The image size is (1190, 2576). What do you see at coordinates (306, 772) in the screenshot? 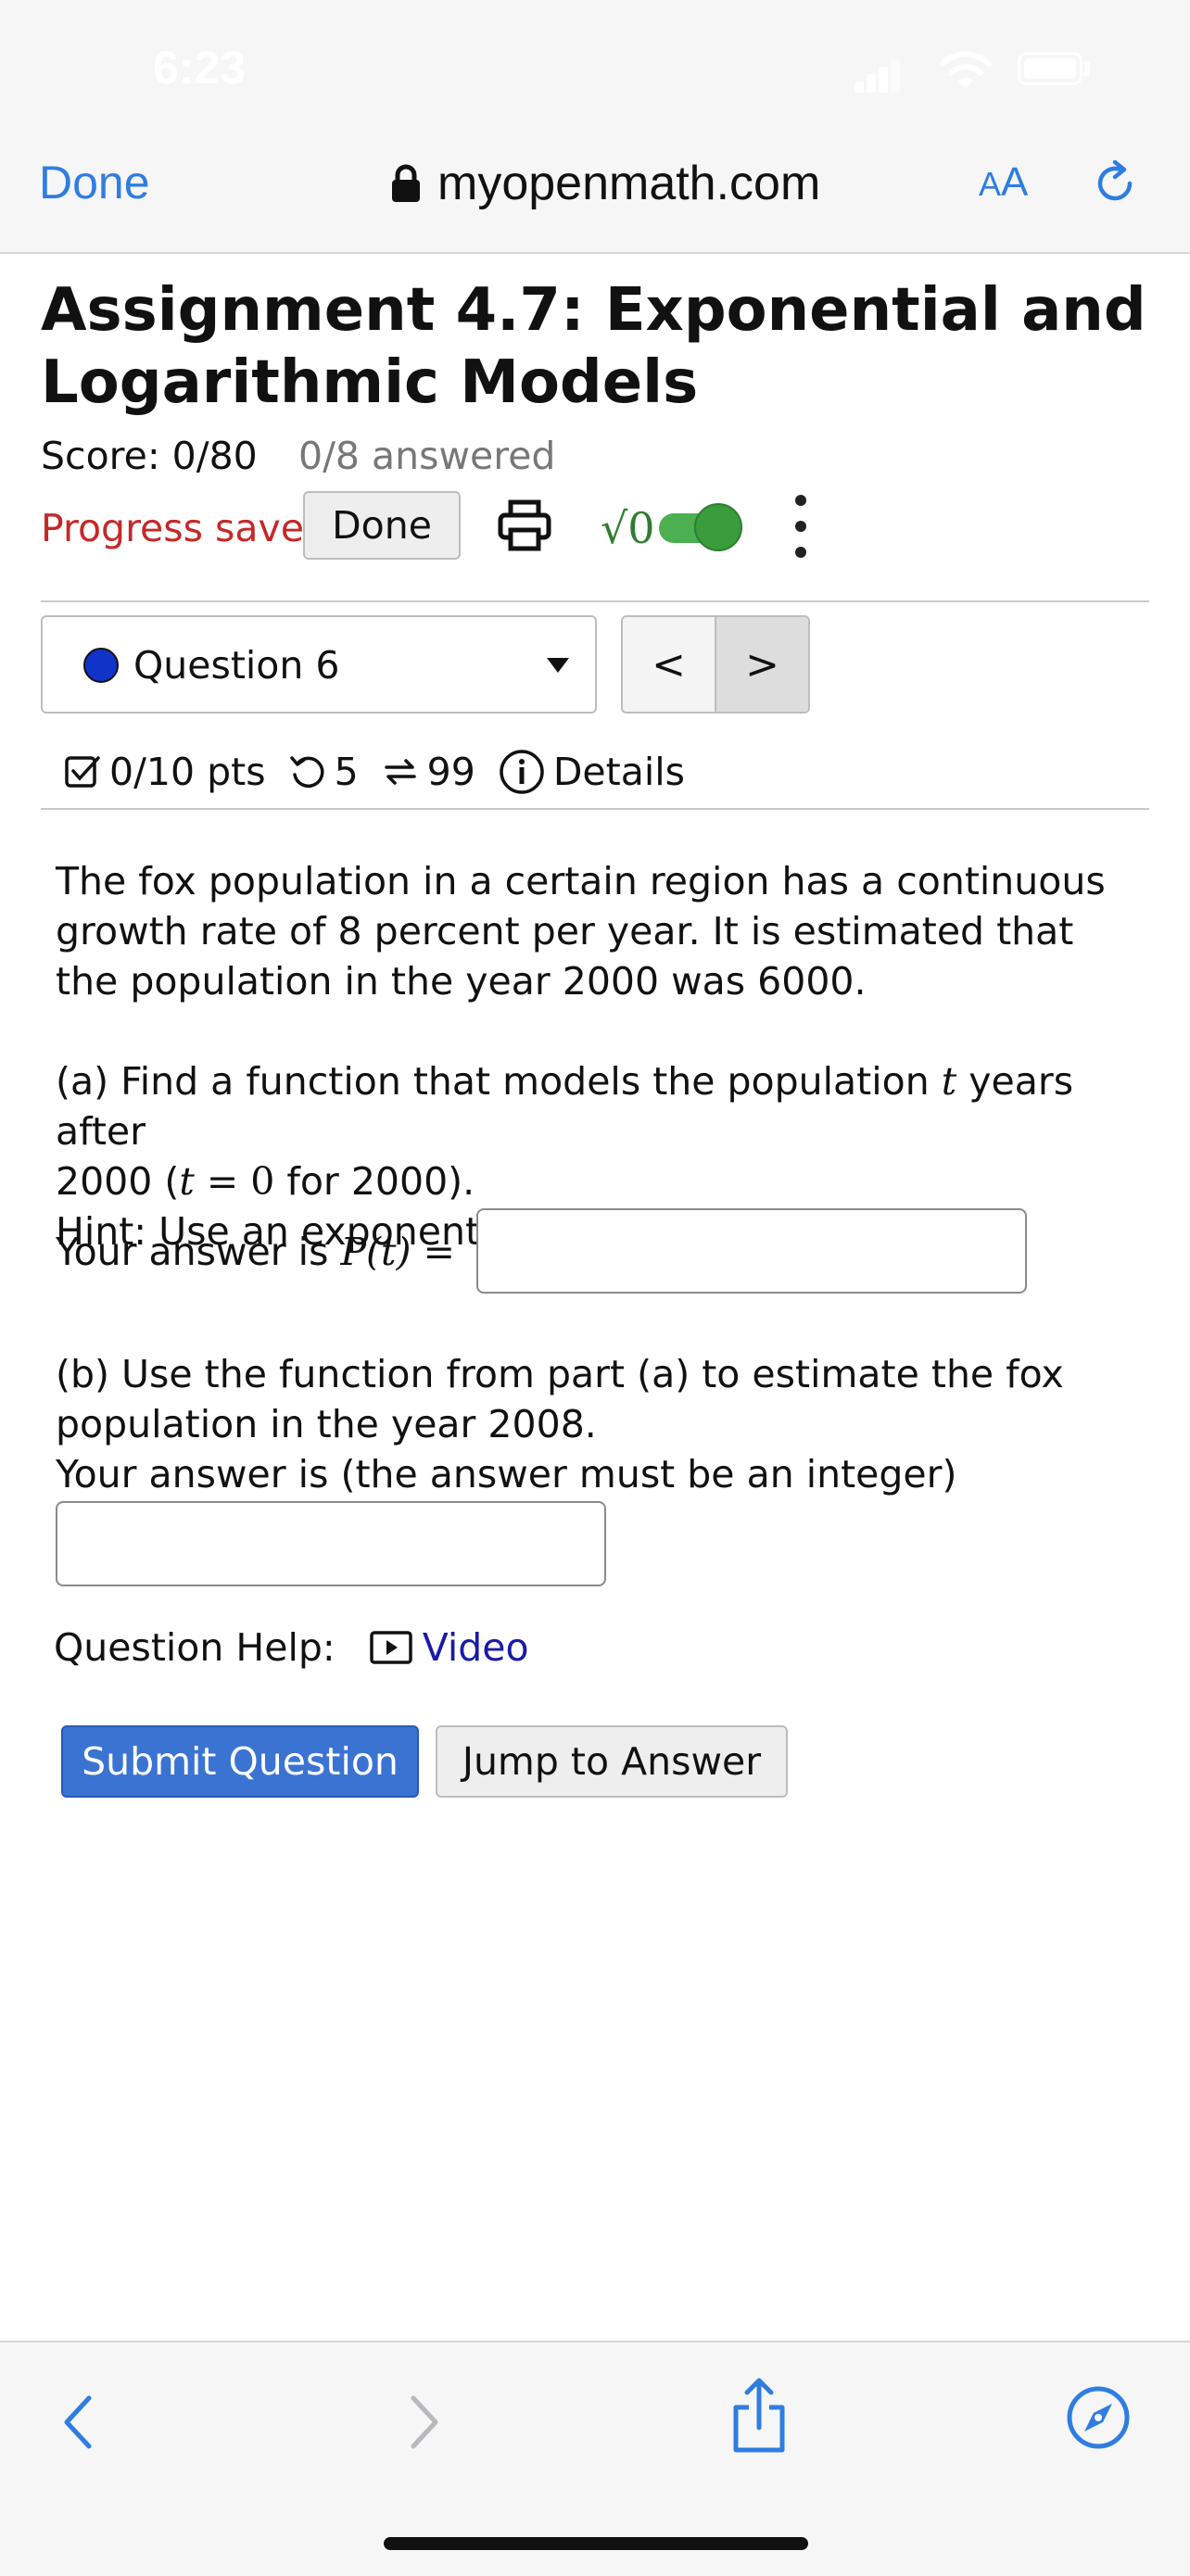
I see `retry-icon` at bounding box center [306, 772].